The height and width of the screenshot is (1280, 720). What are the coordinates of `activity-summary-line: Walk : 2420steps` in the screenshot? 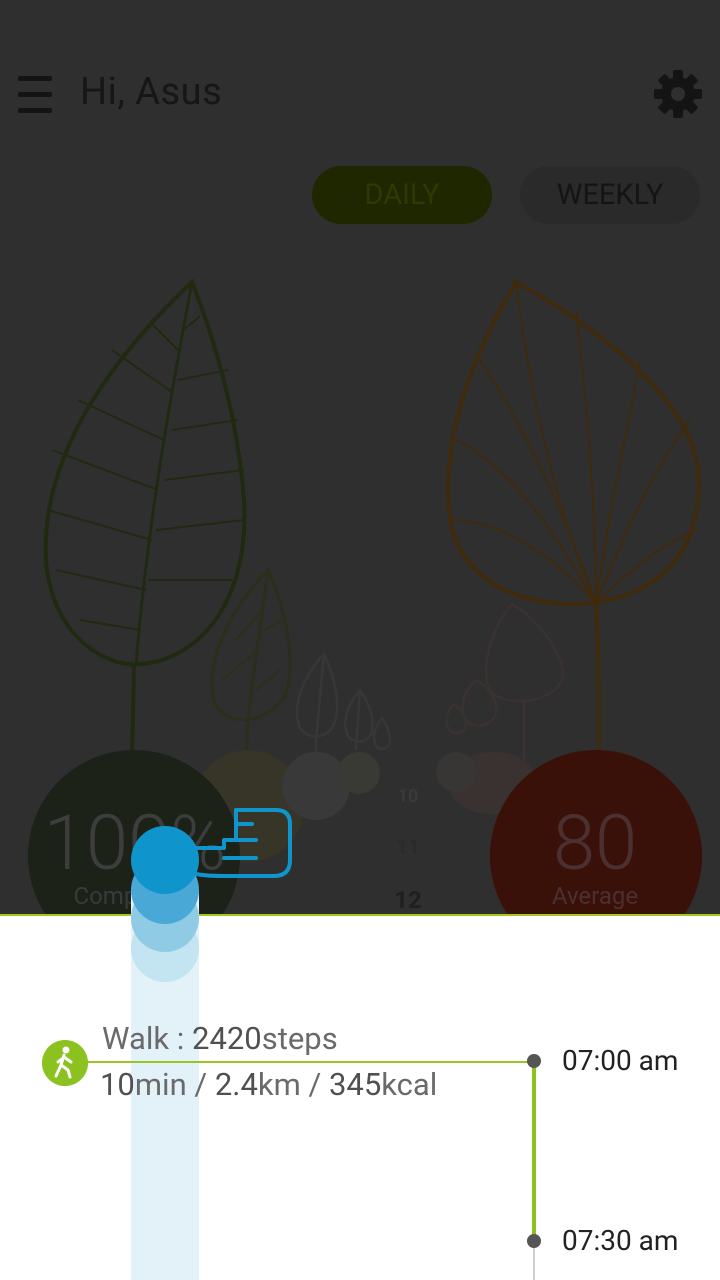 It's located at (220, 1038).